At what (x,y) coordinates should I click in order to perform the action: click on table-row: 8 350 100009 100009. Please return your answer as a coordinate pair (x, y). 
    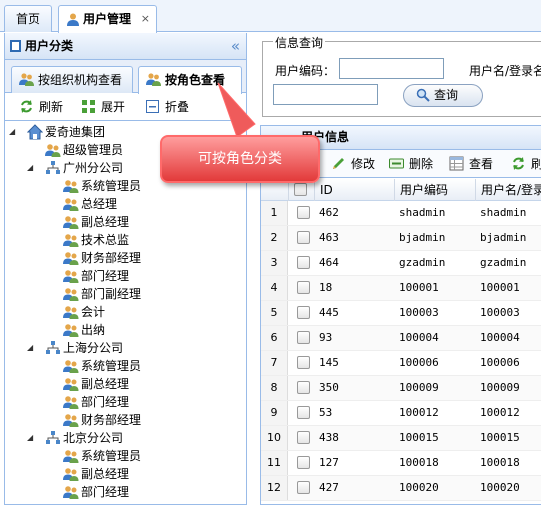
    Looking at the image, I should click on (401, 388).